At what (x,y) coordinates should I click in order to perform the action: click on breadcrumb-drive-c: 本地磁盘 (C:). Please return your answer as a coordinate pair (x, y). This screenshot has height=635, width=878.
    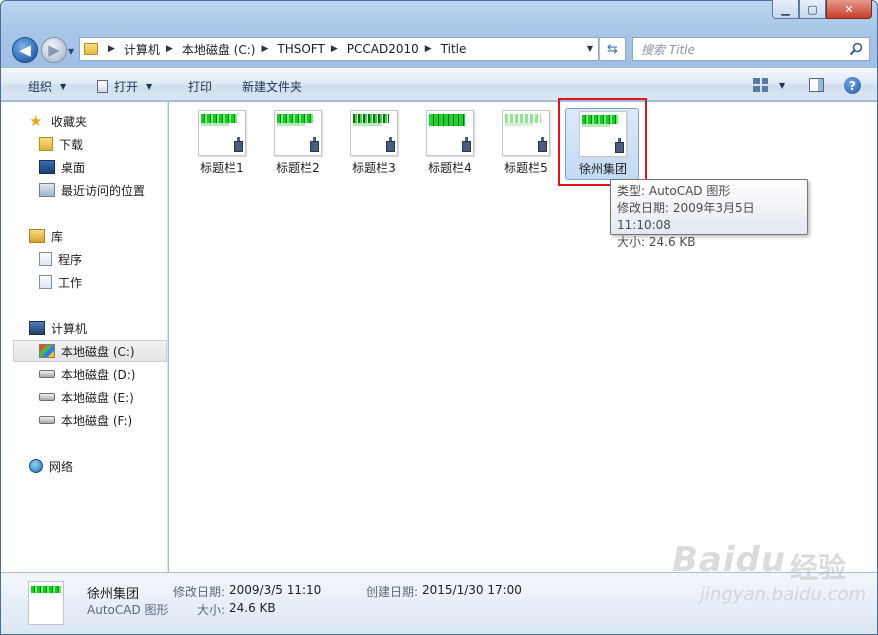
    Looking at the image, I should click on (219, 49).